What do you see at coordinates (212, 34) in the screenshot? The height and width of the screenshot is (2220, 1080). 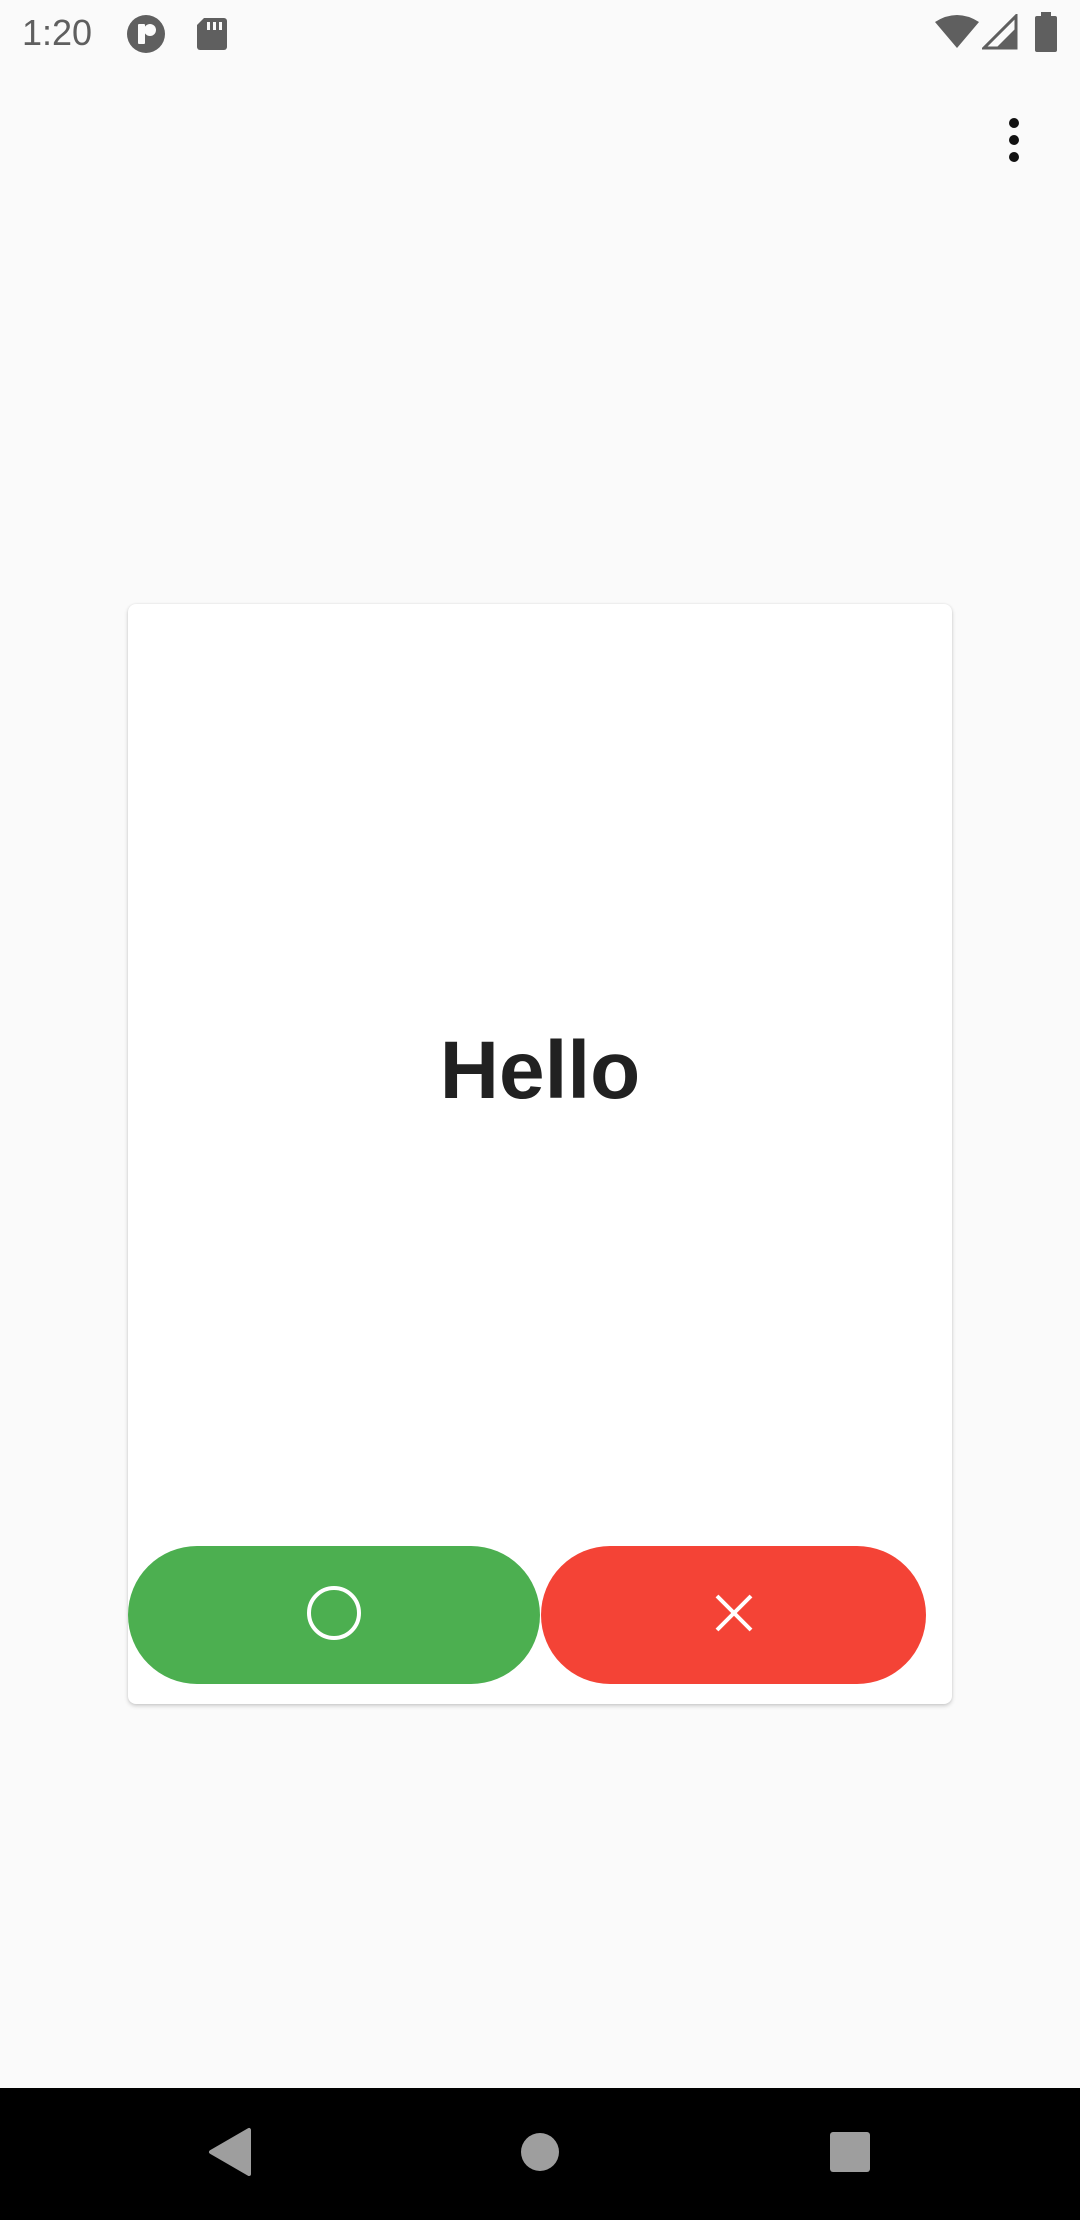 I see `sd-card-icon` at bounding box center [212, 34].